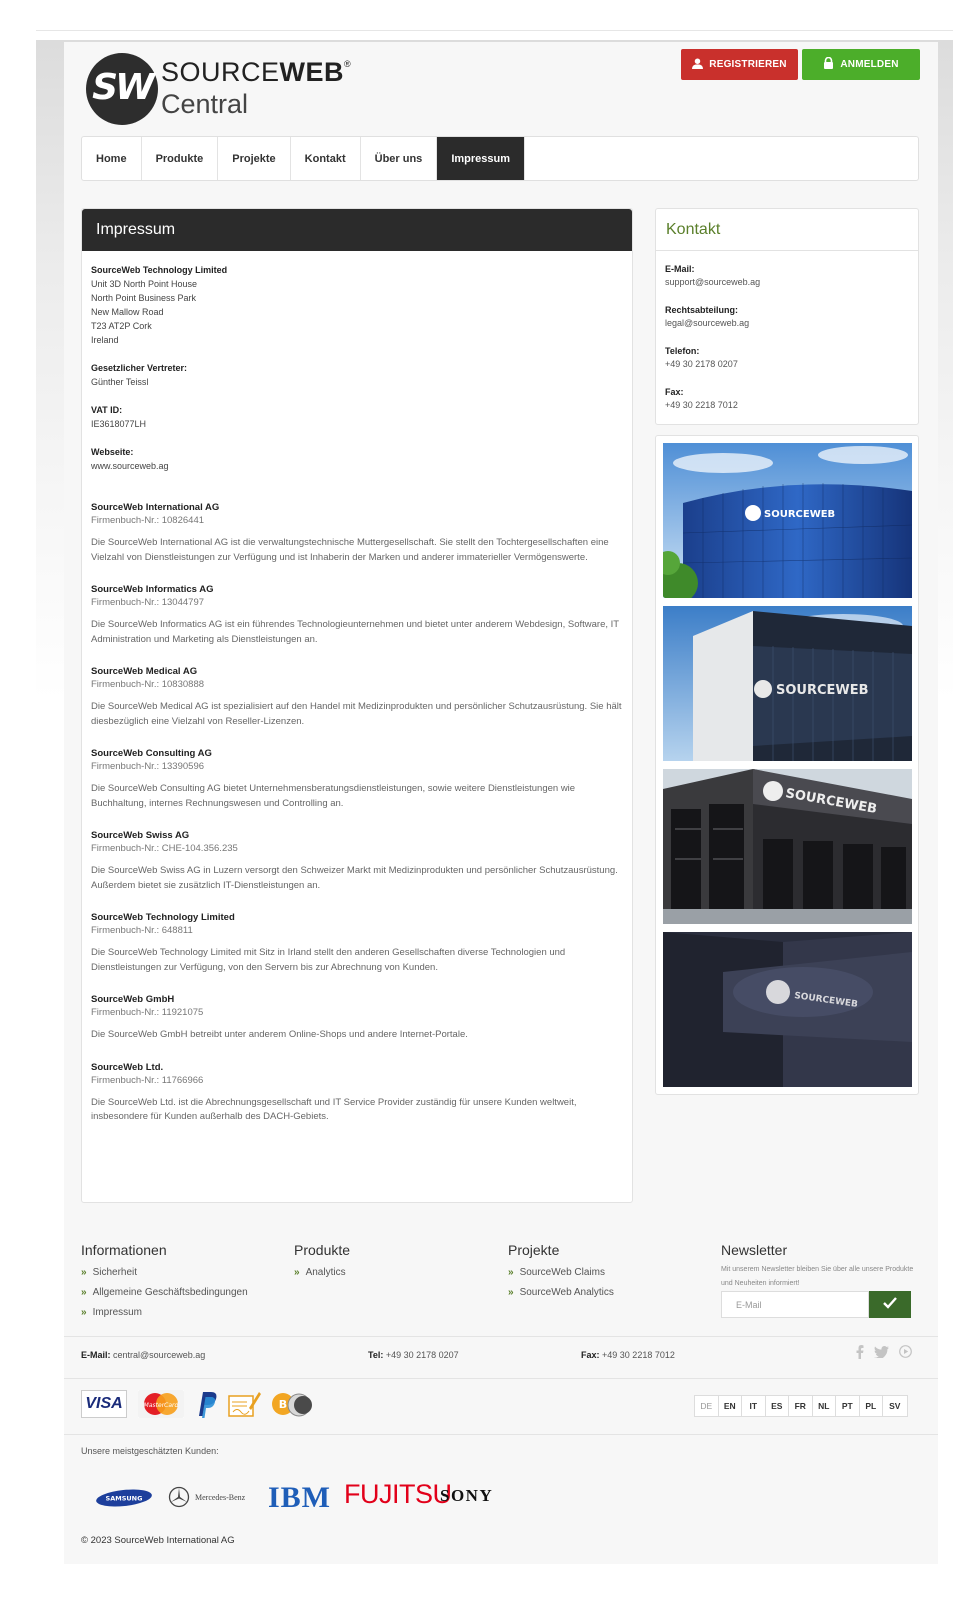  I want to click on contact-legal: Rechtsabteilung: legal@sourceweb.ag, so click(787, 317).